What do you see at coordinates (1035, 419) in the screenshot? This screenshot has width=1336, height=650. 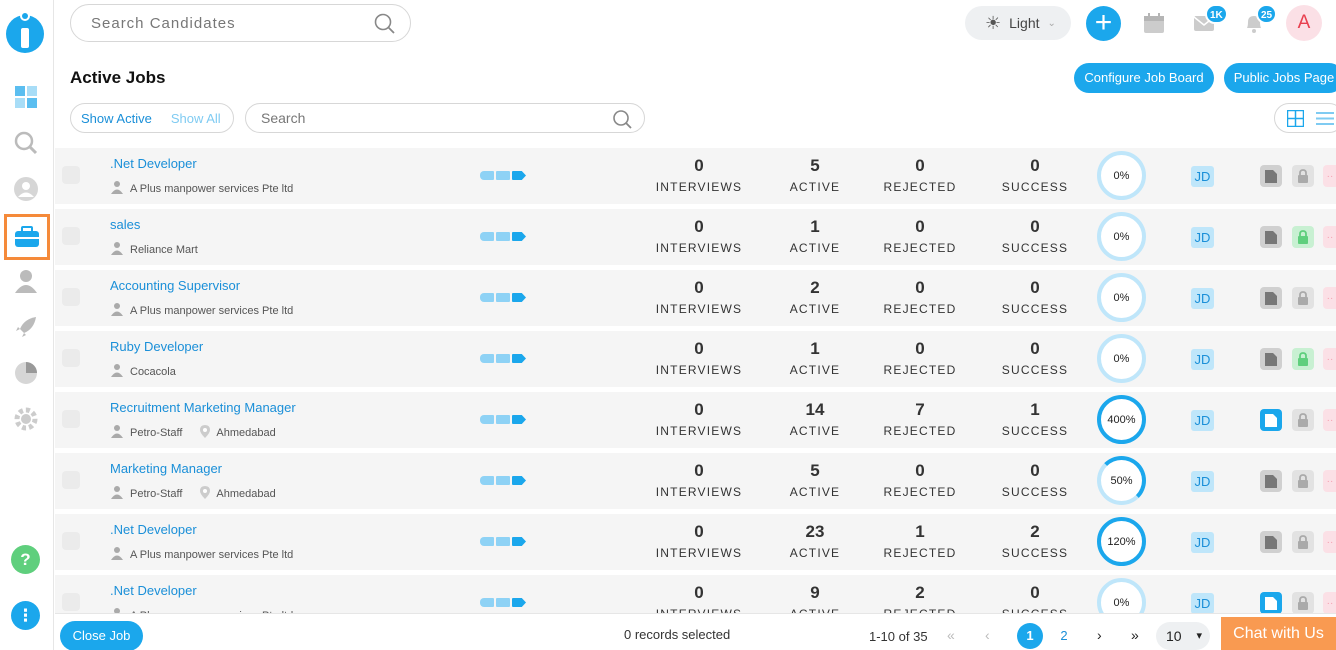 I see `stat-success: 1 SUCCESS` at bounding box center [1035, 419].